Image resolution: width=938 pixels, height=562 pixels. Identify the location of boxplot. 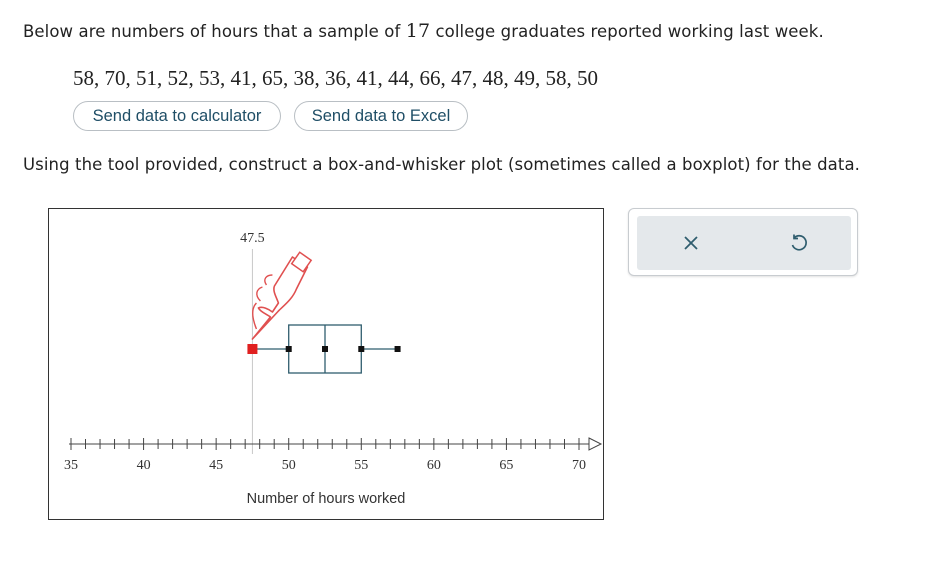
(324, 349).